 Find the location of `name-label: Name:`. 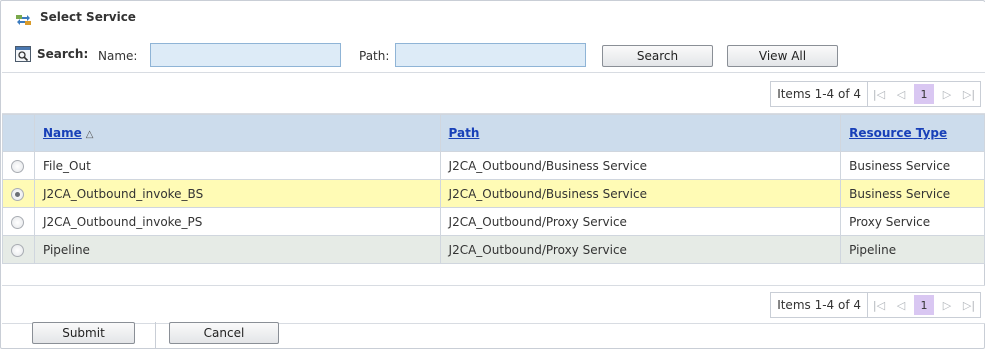

name-label: Name: is located at coordinates (118, 56).